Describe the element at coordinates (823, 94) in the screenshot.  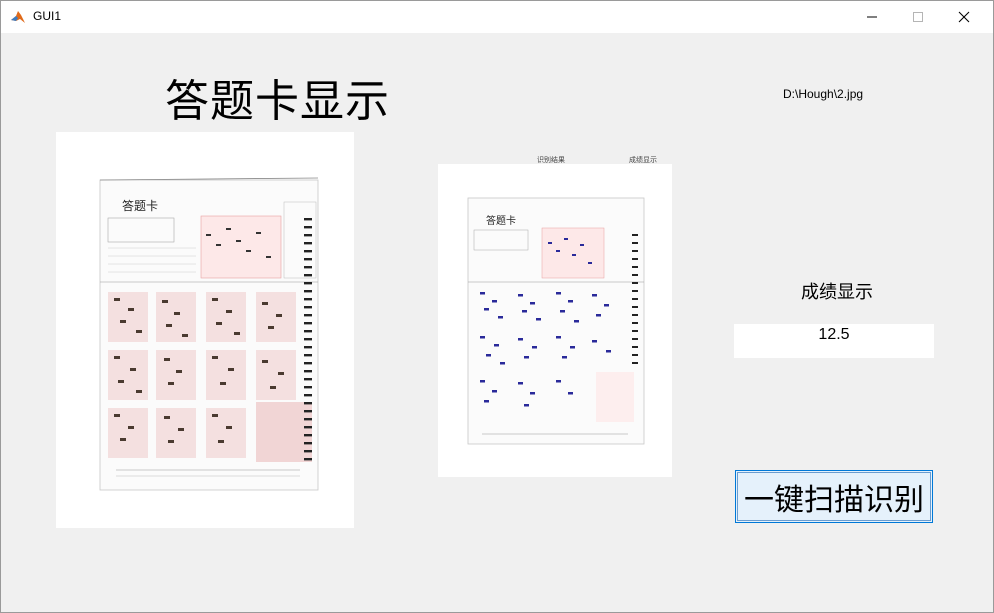
I see `file-path-label: D:\Hough\2.jpg` at that location.